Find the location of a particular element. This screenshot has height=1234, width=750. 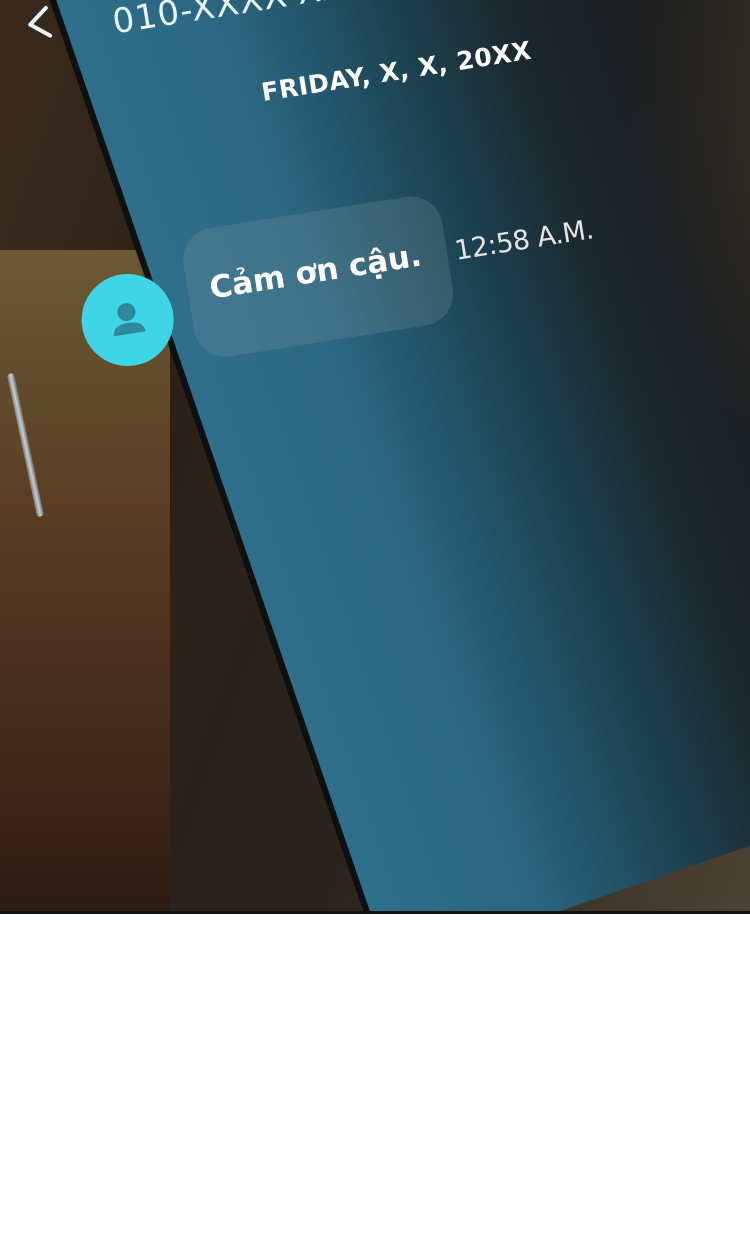

chevron-left-icon is located at coordinates (39, 23).